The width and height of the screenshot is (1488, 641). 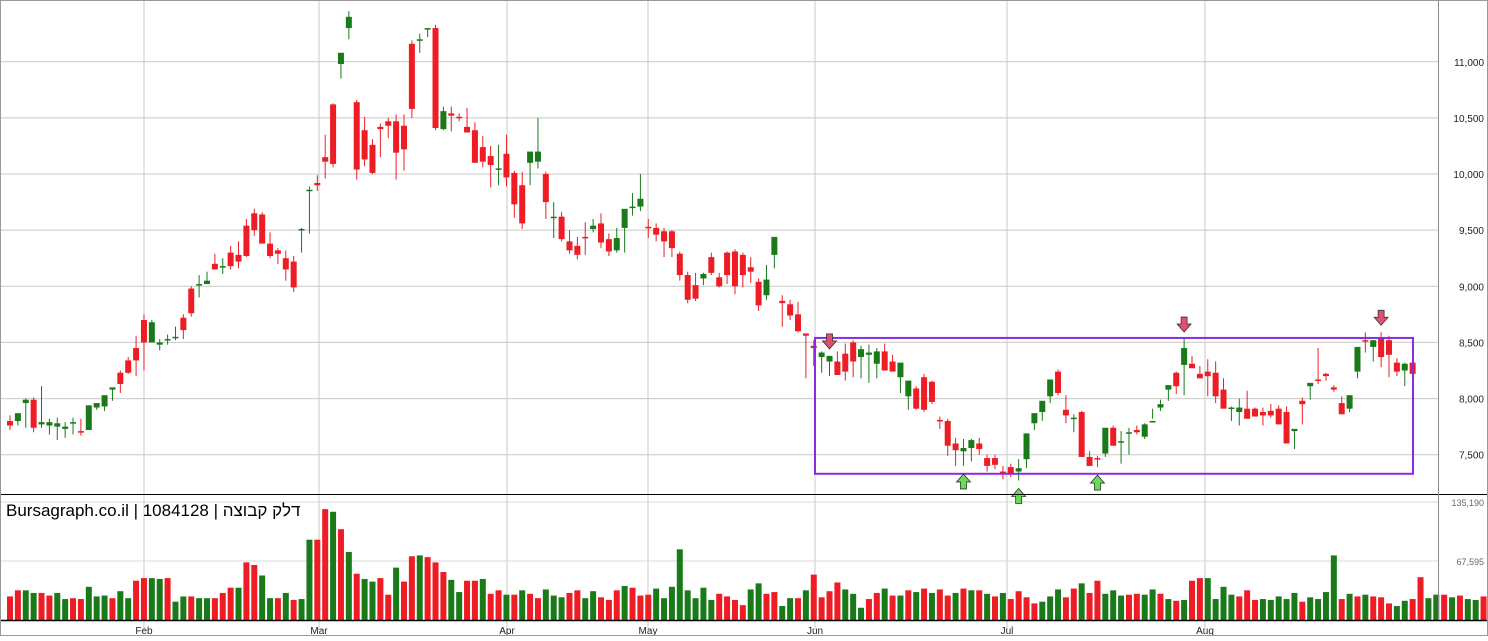 I want to click on price-tick-label: 9,000, so click(x=1471, y=287).